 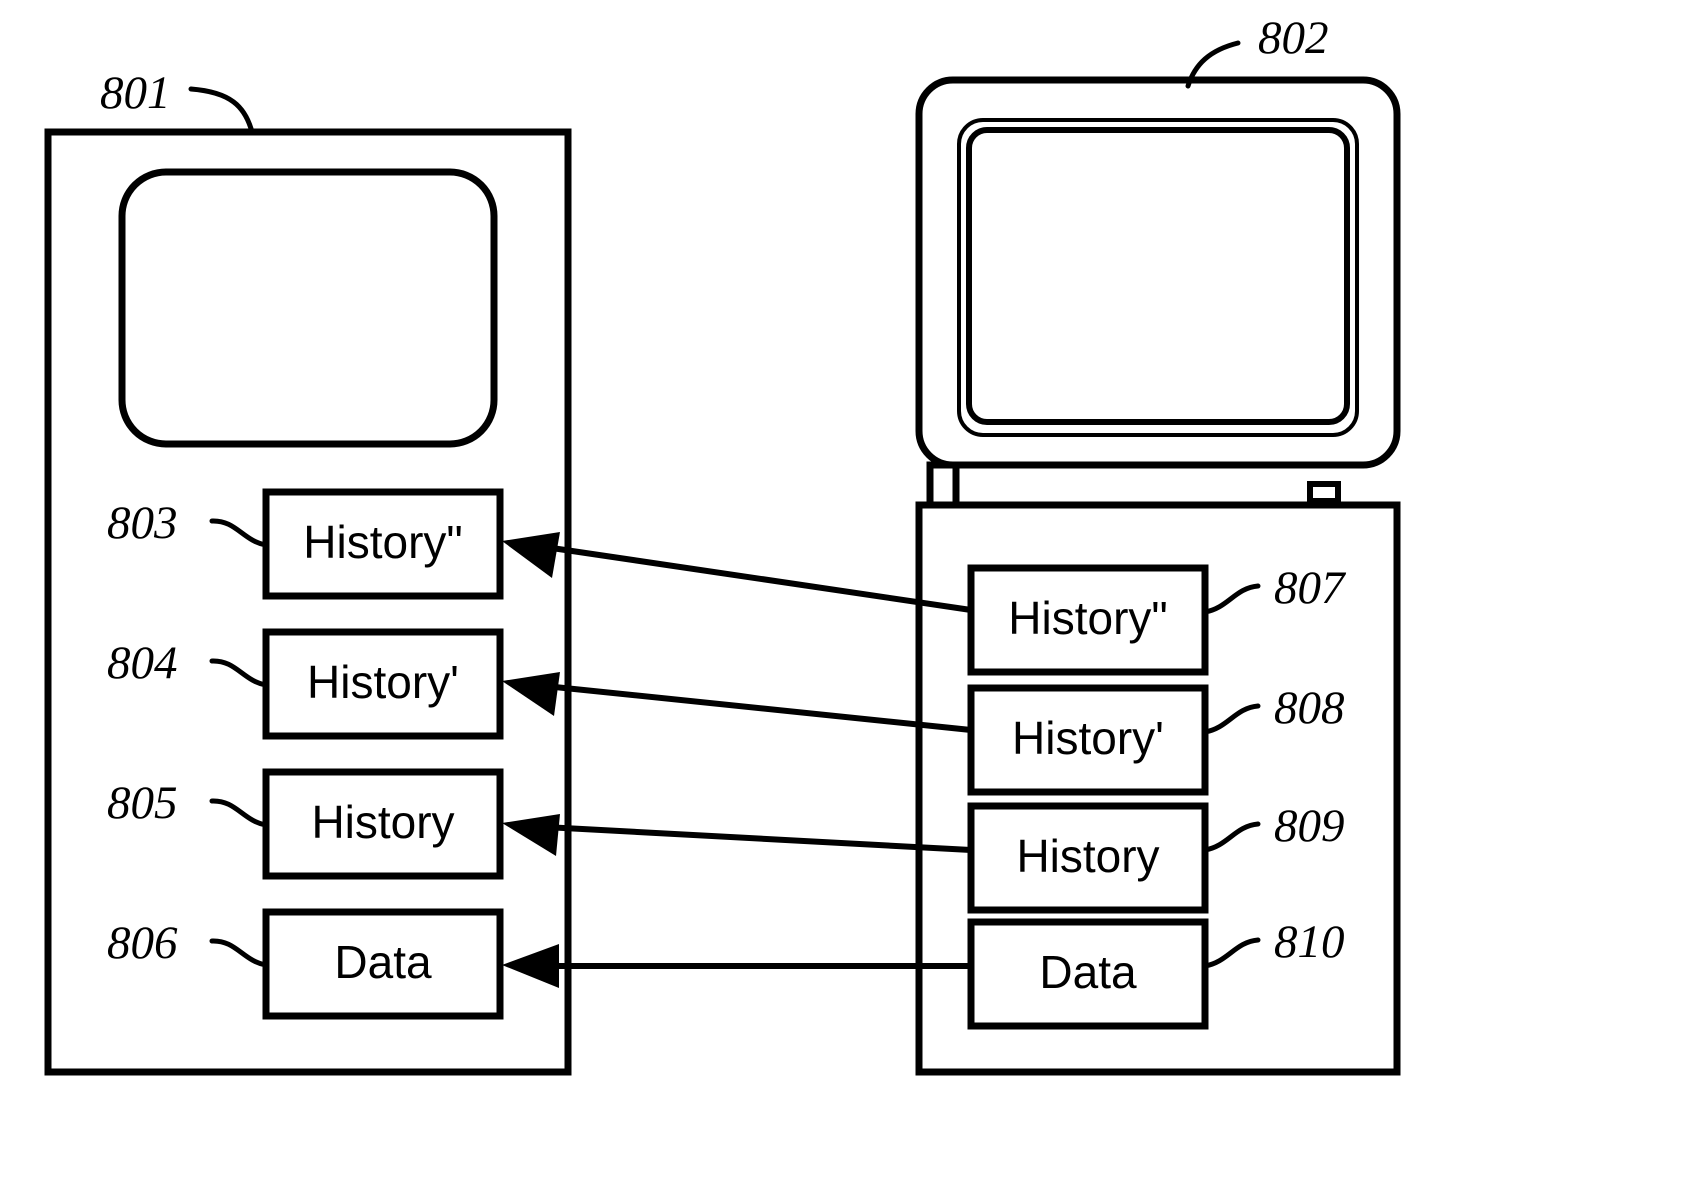 What do you see at coordinates (142, 943) in the screenshot?
I see `ref-label-806: 806` at bounding box center [142, 943].